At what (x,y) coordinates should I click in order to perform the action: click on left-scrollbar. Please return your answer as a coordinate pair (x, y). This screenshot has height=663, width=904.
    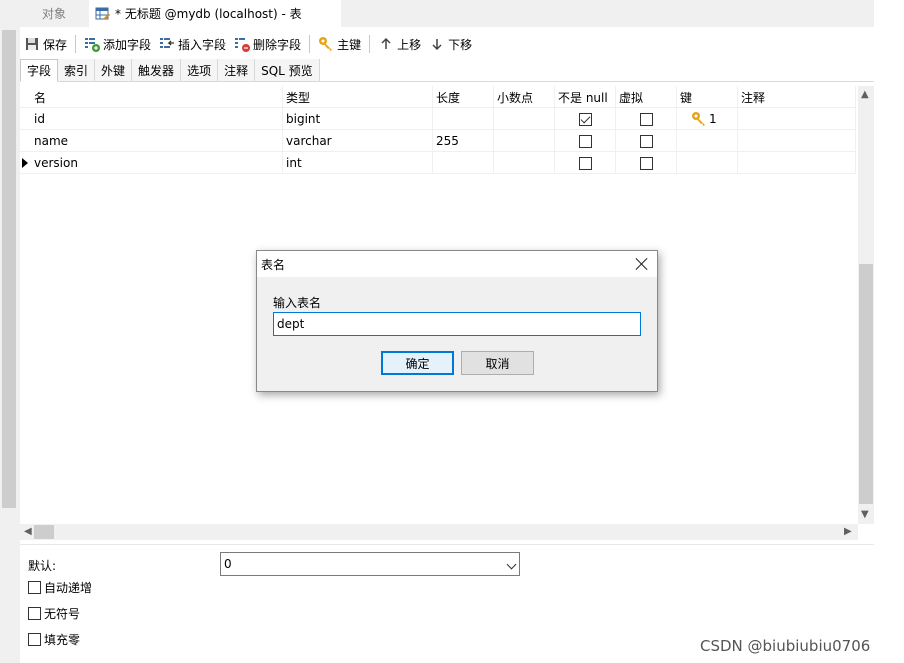
    Looking at the image, I should click on (9, 269).